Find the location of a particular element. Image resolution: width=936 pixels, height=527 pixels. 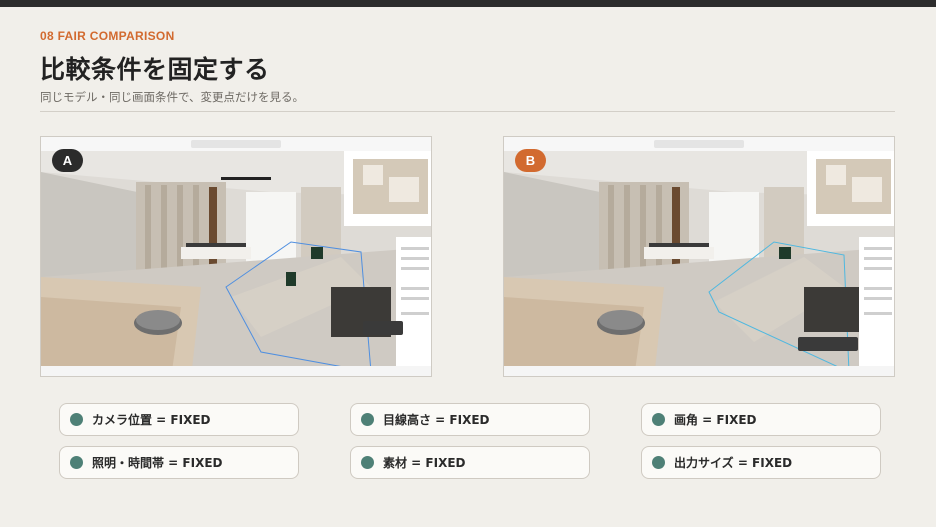

condition-label: 素材 = FIXED is located at coordinates (424, 463).